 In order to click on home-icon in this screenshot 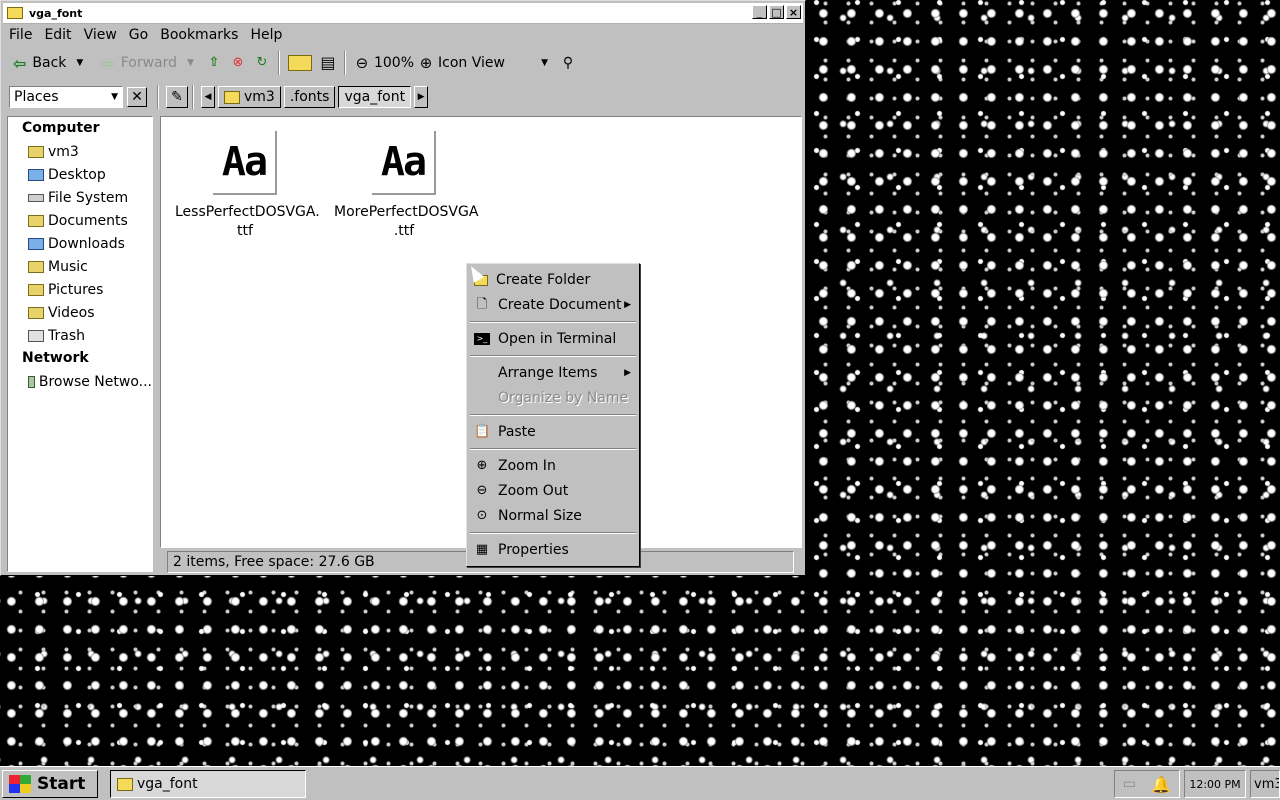, I will do `click(299, 63)`.